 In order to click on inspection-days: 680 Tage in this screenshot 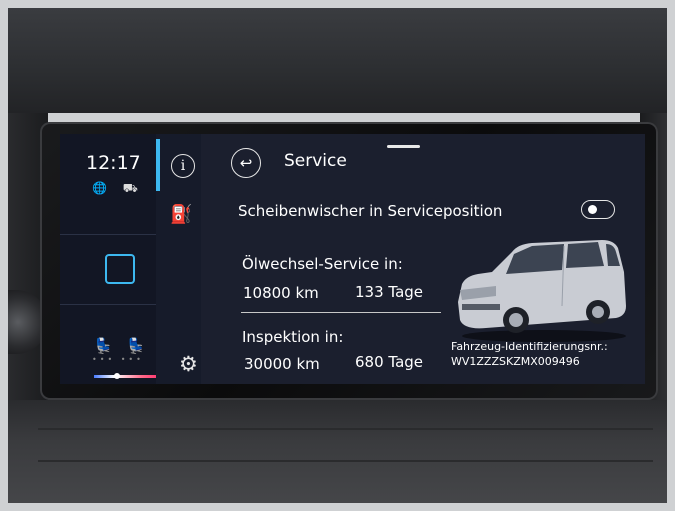, I will do `click(389, 362)`.